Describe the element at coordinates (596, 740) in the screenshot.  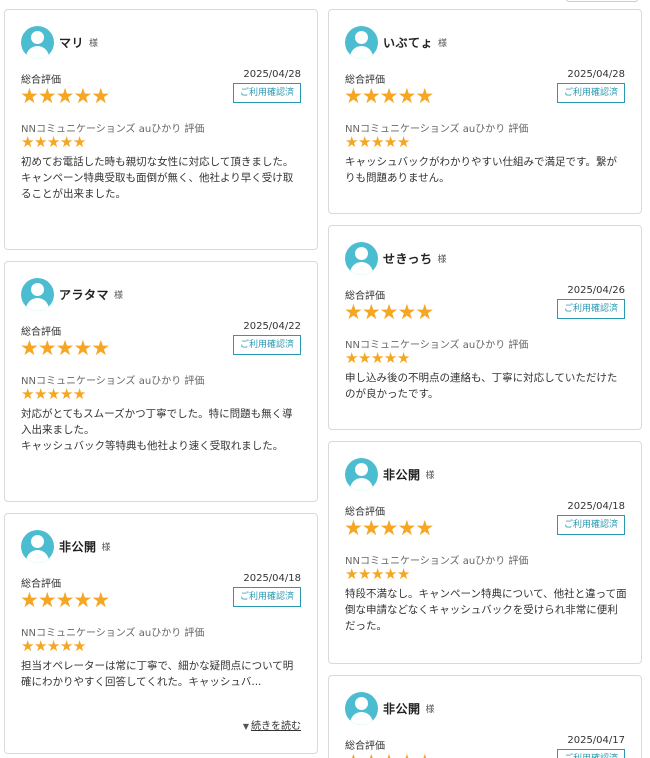
I see `review-date: 2025/04/17` at that location.